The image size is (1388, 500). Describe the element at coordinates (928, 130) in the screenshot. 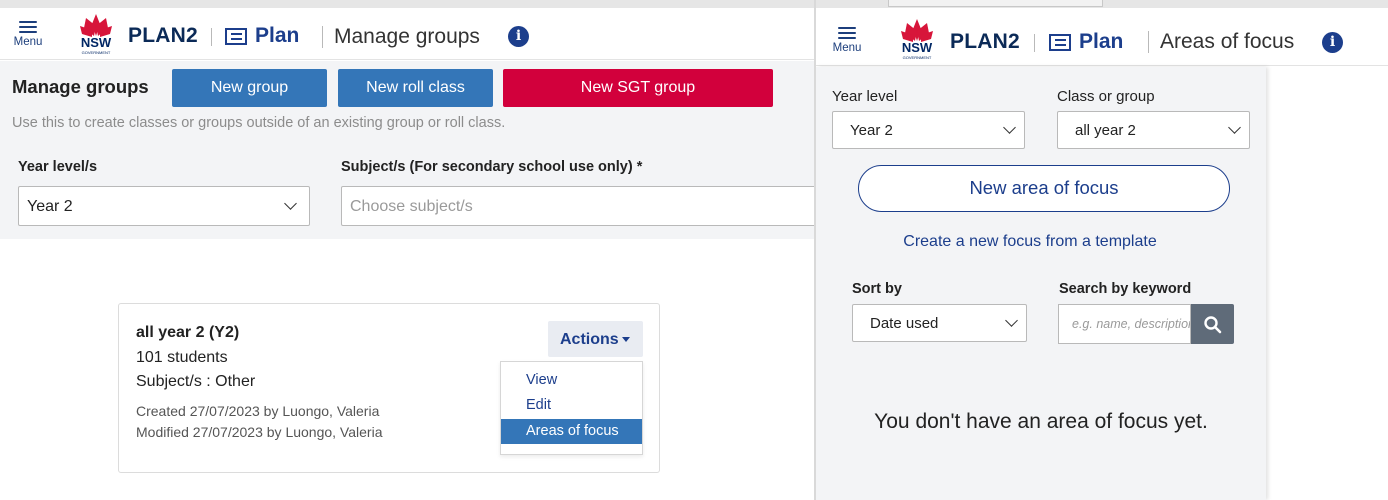

I see `year-level-select: Year 2` at that location.